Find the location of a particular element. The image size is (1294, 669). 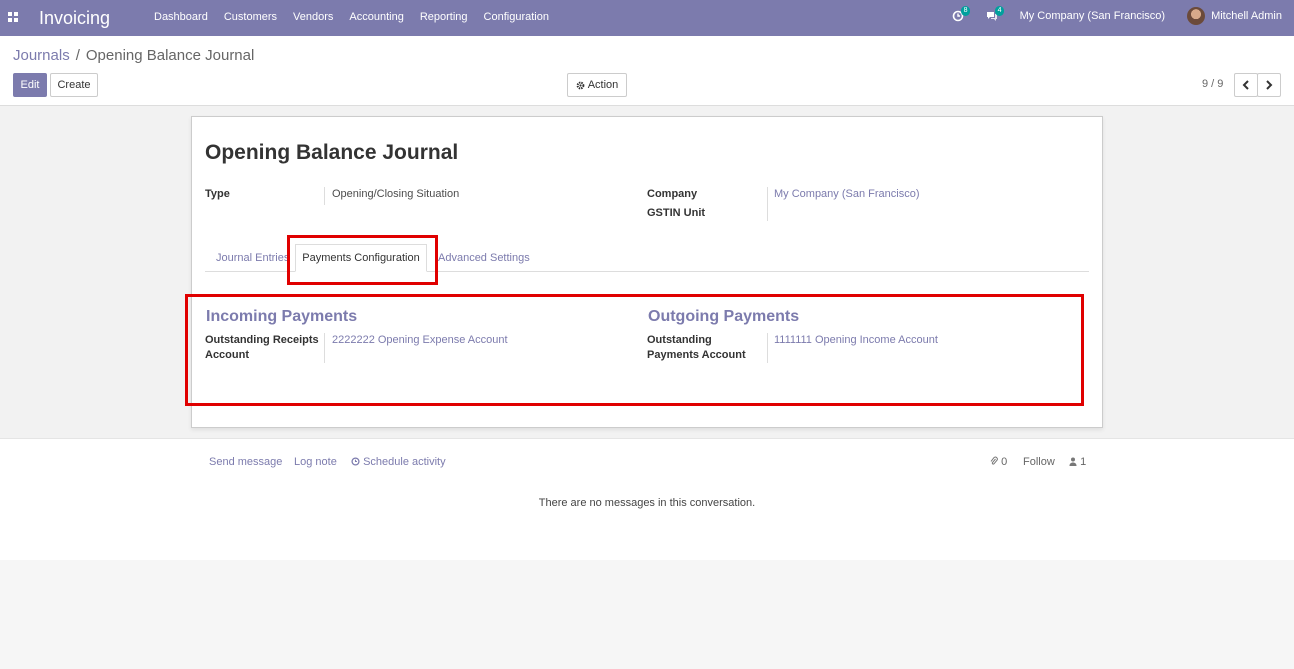

app-title: Invoicing is located at coordinates (74, 18).